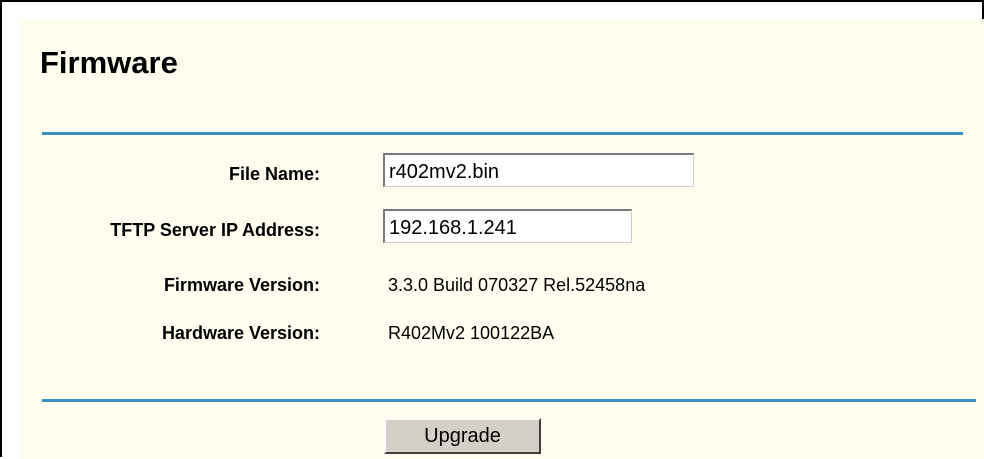  I want to click on hardware-version-value: R402Mv2 100122BA, so click(471, 333).